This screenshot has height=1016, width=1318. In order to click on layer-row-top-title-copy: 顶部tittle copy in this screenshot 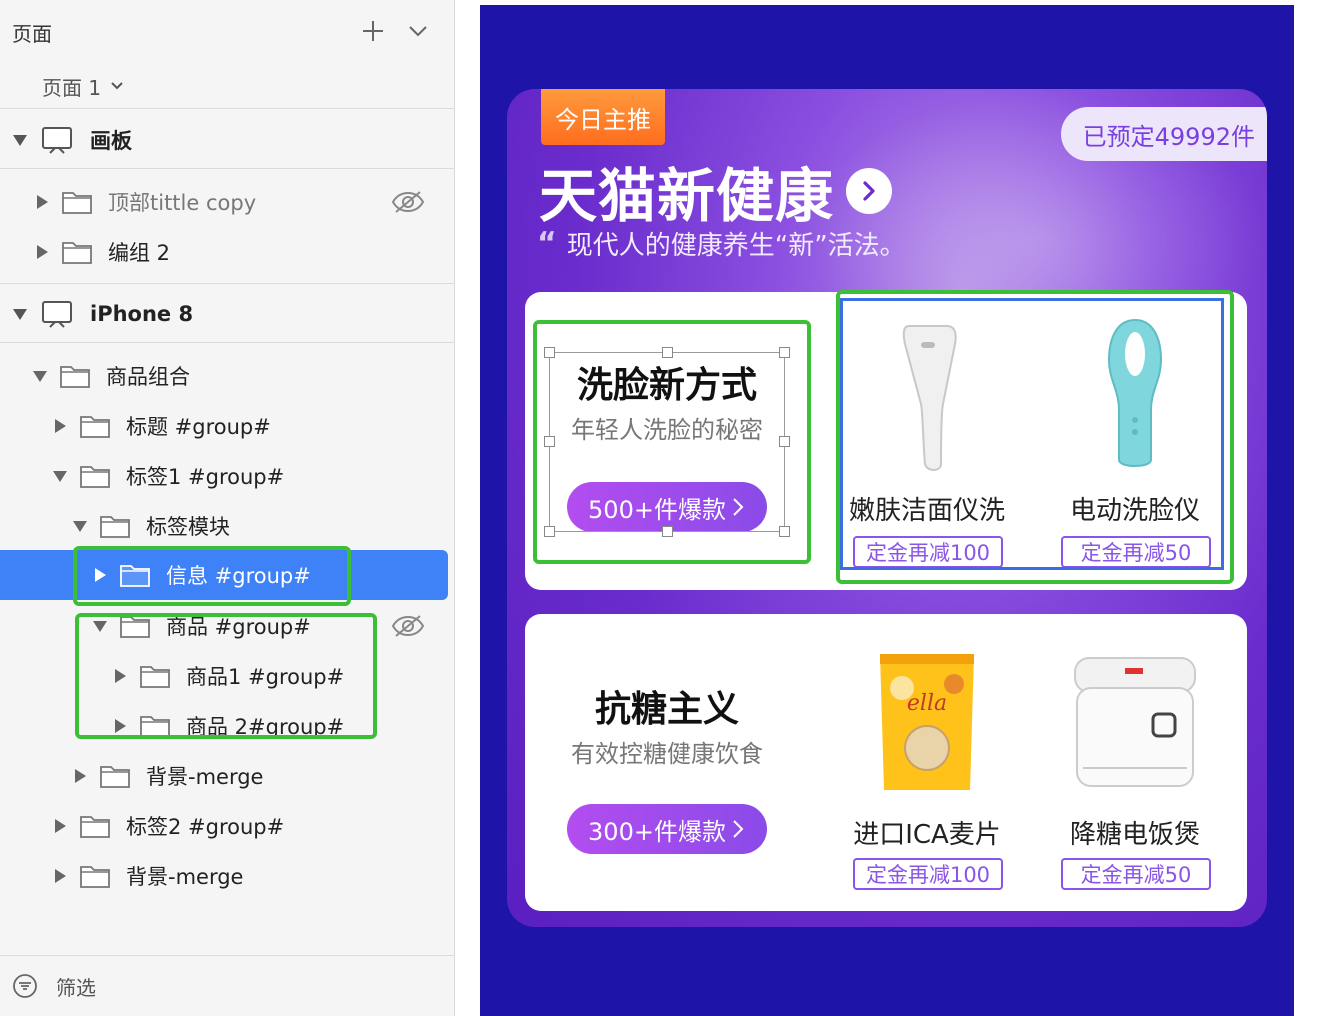, I will do `click(227, 202)`.